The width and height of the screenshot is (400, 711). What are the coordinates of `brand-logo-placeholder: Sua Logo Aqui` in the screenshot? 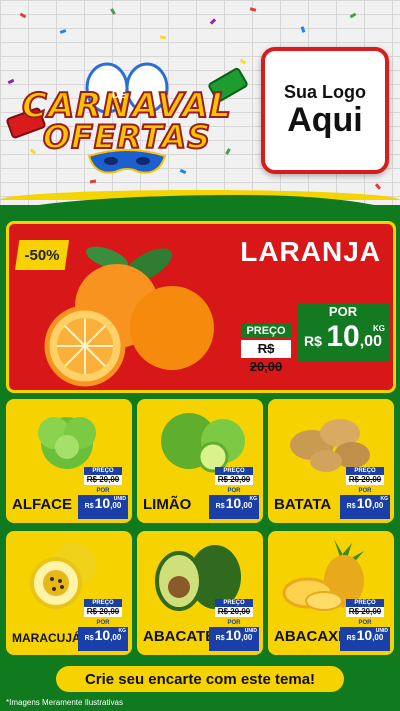 It's located at (325, 110).